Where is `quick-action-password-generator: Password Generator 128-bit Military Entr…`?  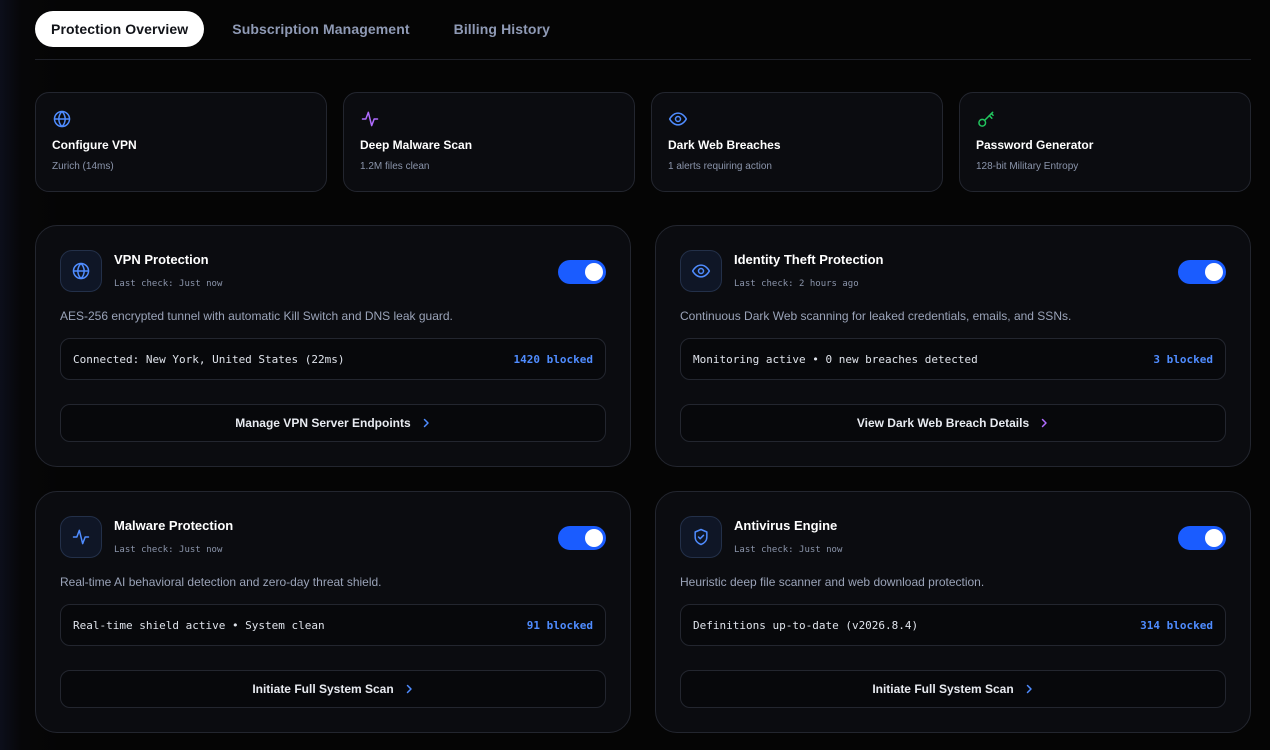 quick-action-password-generator: Password Generator 128-bit Military Entr… is located at coordinates (1105, 142).